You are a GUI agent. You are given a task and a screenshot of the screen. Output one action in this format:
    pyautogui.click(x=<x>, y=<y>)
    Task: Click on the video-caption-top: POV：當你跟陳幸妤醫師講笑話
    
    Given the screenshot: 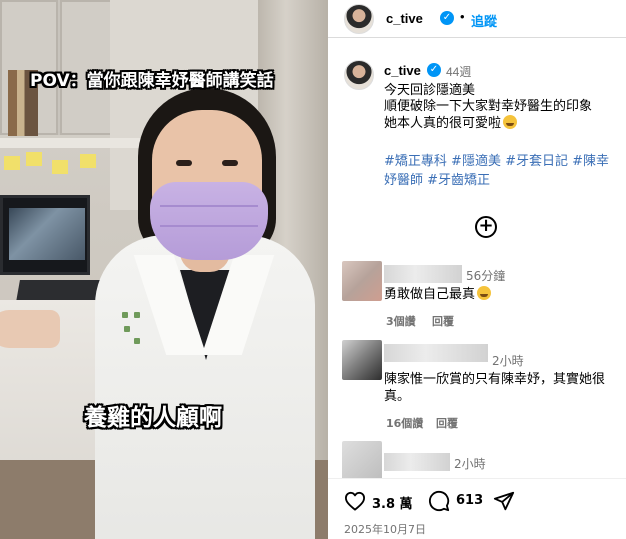 What is the action you would take?
    pyautogui.click(x=152, y=81)
    